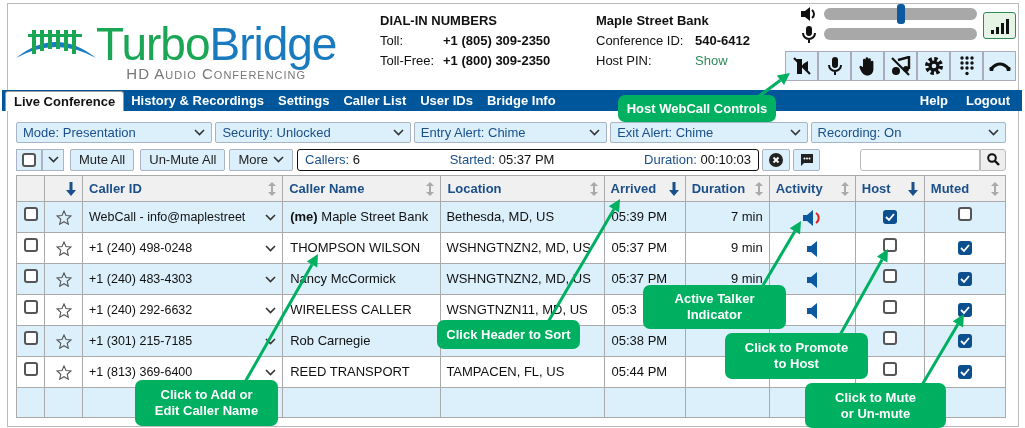  I want to click on callout: Click Header to Sort, so click(508, 334).